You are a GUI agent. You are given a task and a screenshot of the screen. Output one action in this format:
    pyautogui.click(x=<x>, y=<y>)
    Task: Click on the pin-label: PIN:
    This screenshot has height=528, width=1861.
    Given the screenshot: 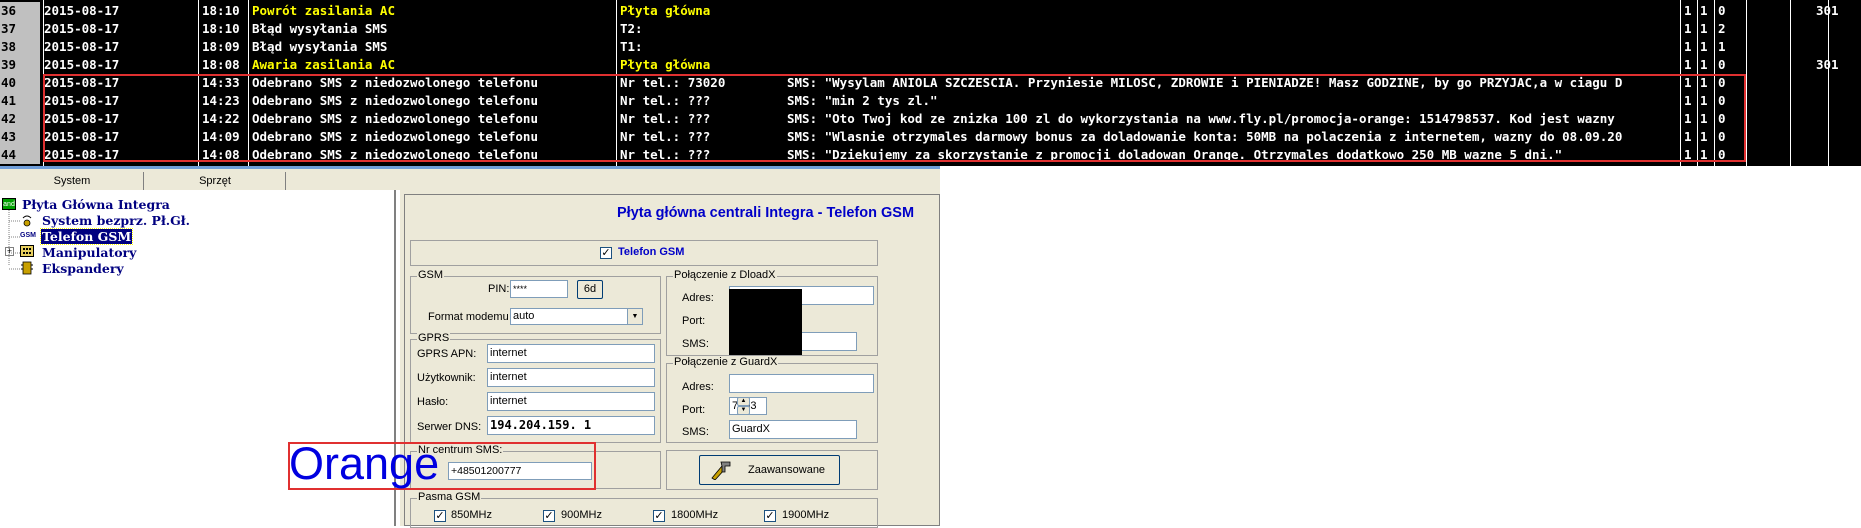 What is the action you would take?
    pyautogui.click(x=499, y=289)
    